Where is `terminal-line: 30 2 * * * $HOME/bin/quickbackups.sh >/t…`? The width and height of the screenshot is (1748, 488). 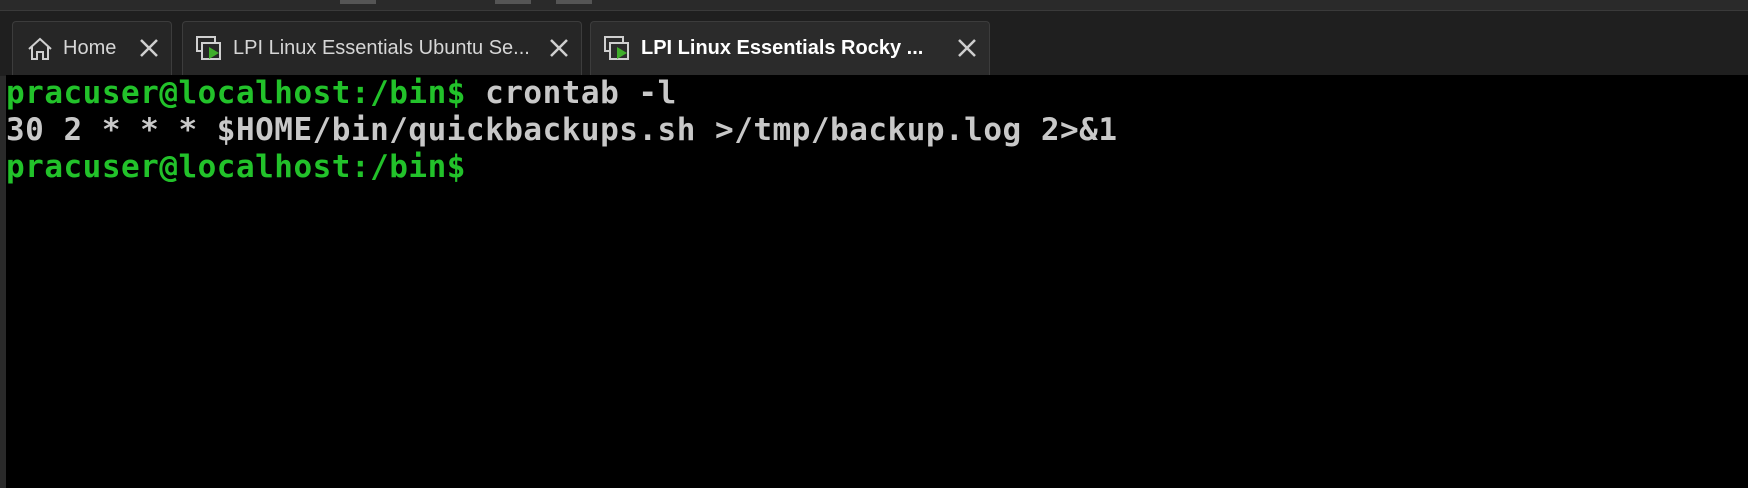
terminal-line: 30 2 * * * $HOME/bin/quickbackups.sh >/t… is located at coordinates (877, 130).